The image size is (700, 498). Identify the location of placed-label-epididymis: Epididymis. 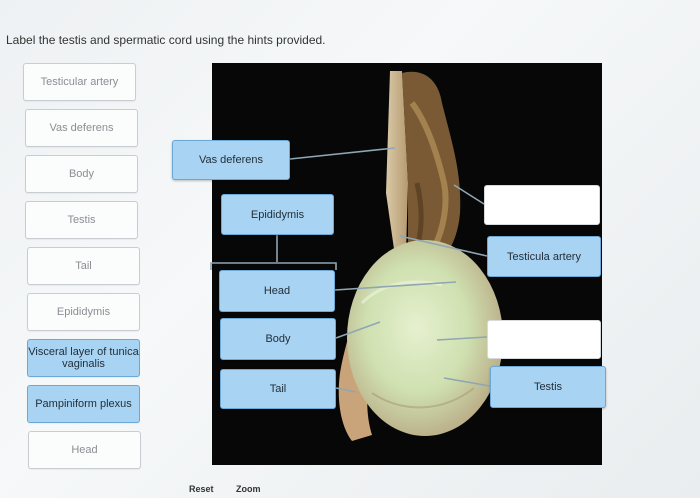
(277, 214).